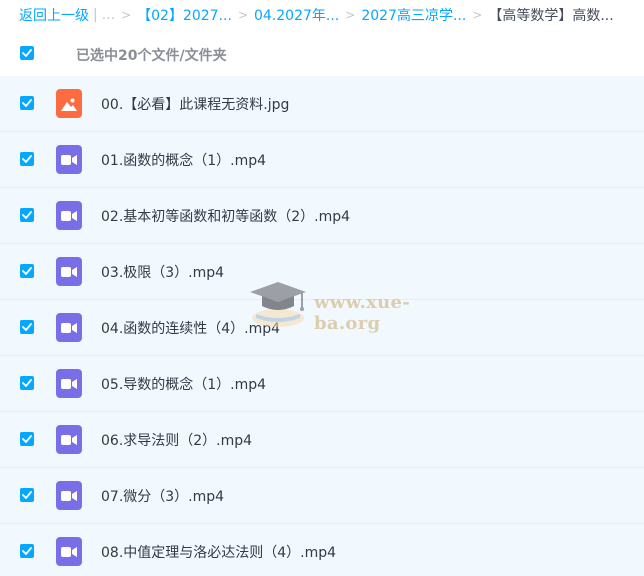  I want to click on file-name: 00.【必看】此课程无资料.jpg, so click(195, 104).